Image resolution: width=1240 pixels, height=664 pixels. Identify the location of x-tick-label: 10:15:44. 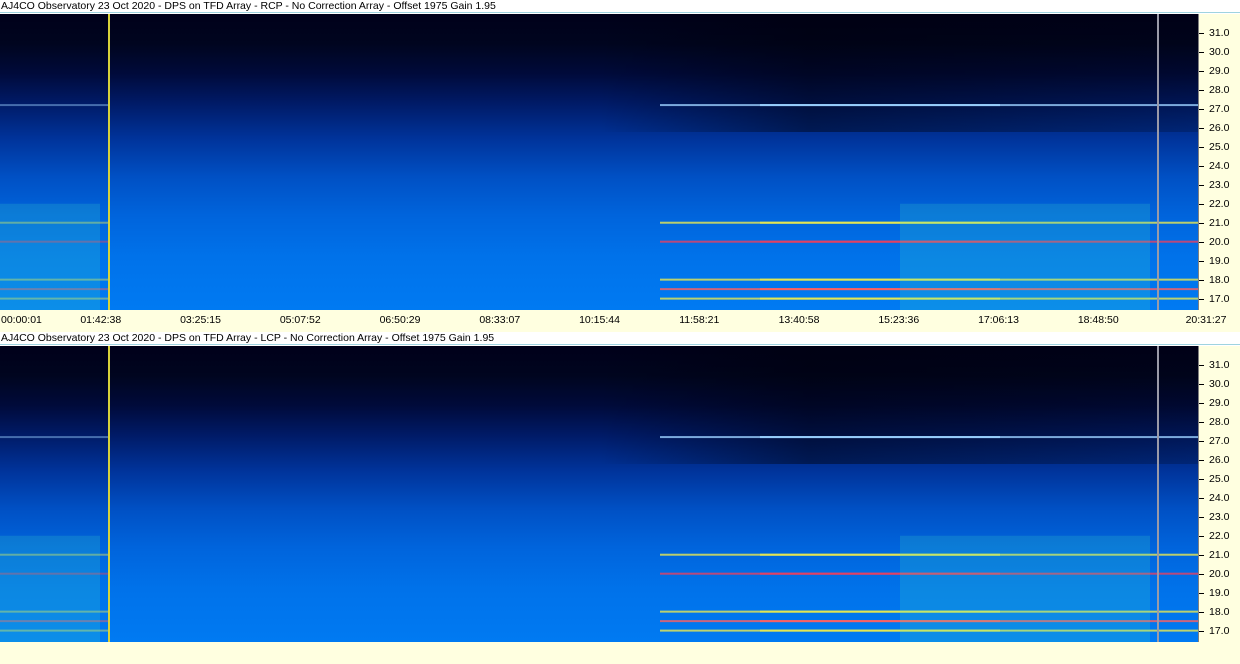
(599, 320).